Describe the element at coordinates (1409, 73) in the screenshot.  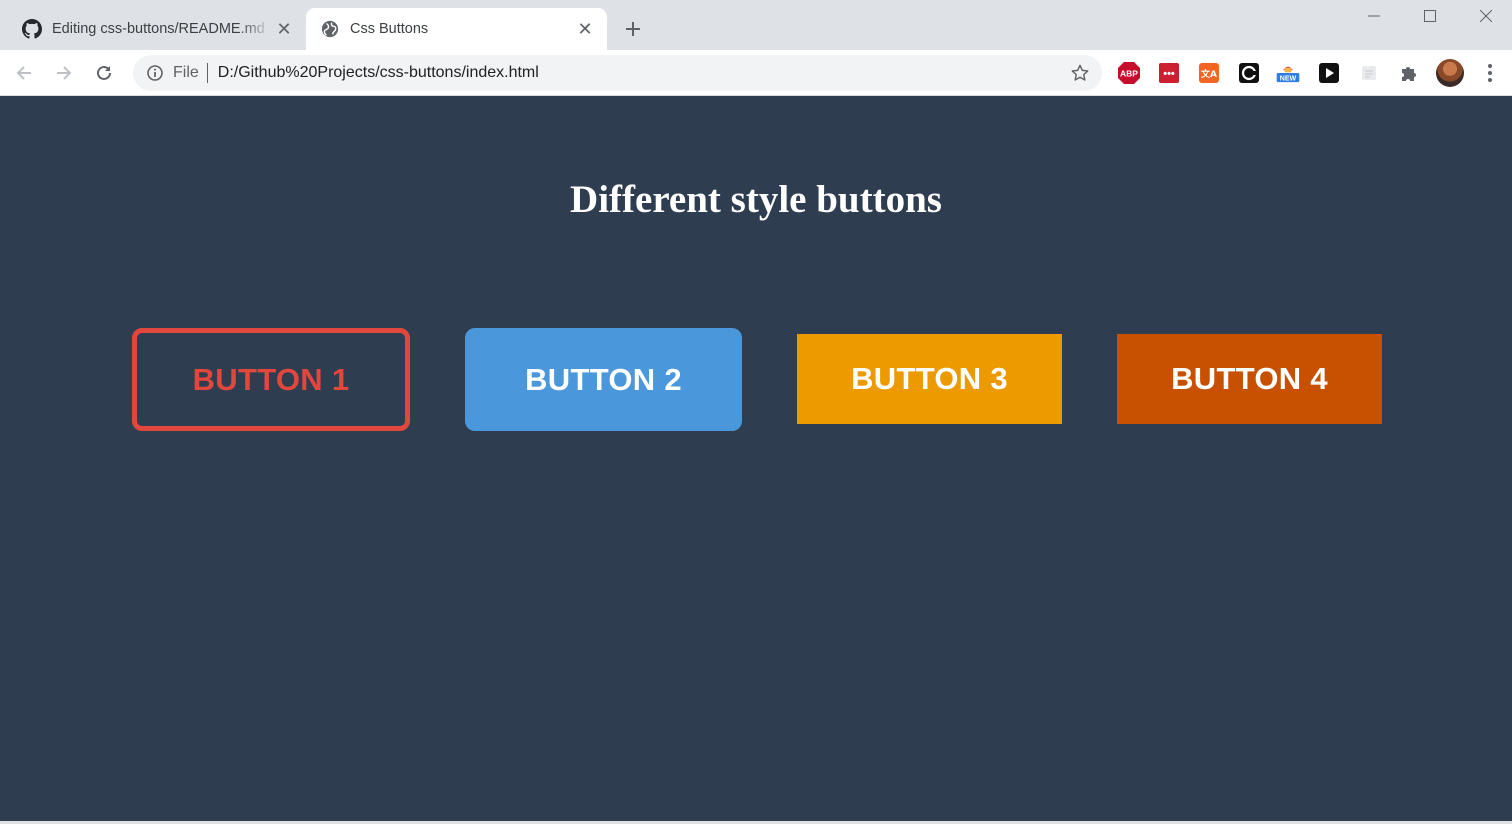
I see `extensions-puzzle-icon` at that location.